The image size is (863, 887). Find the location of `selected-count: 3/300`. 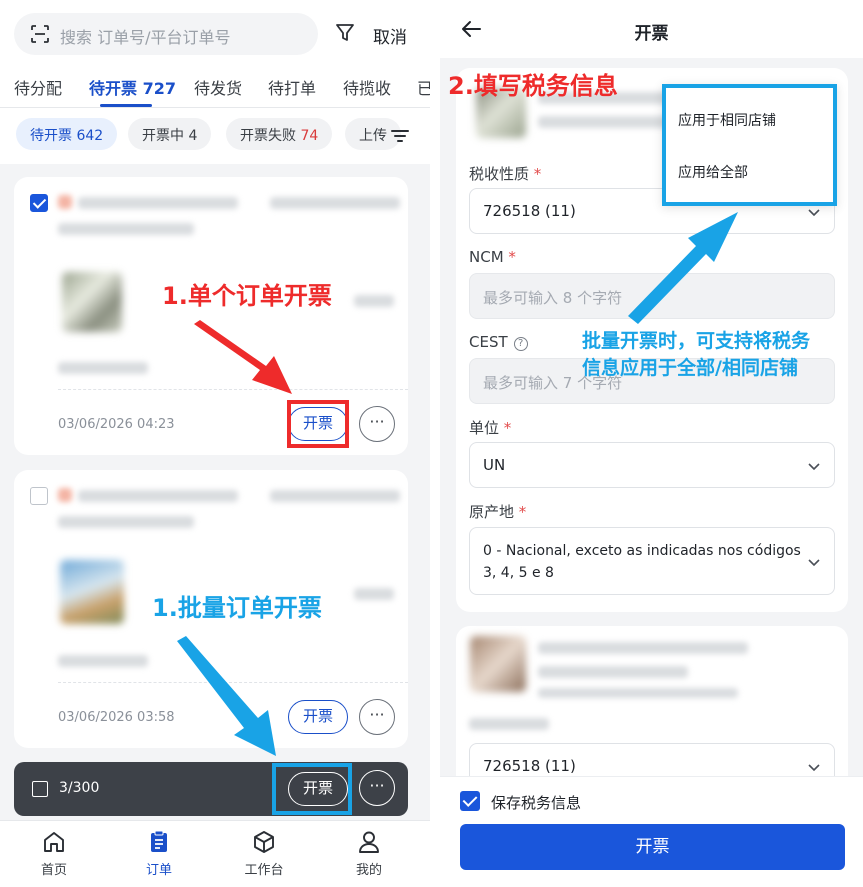

selected-count: 3/300 is located at coordinates (79, 788).